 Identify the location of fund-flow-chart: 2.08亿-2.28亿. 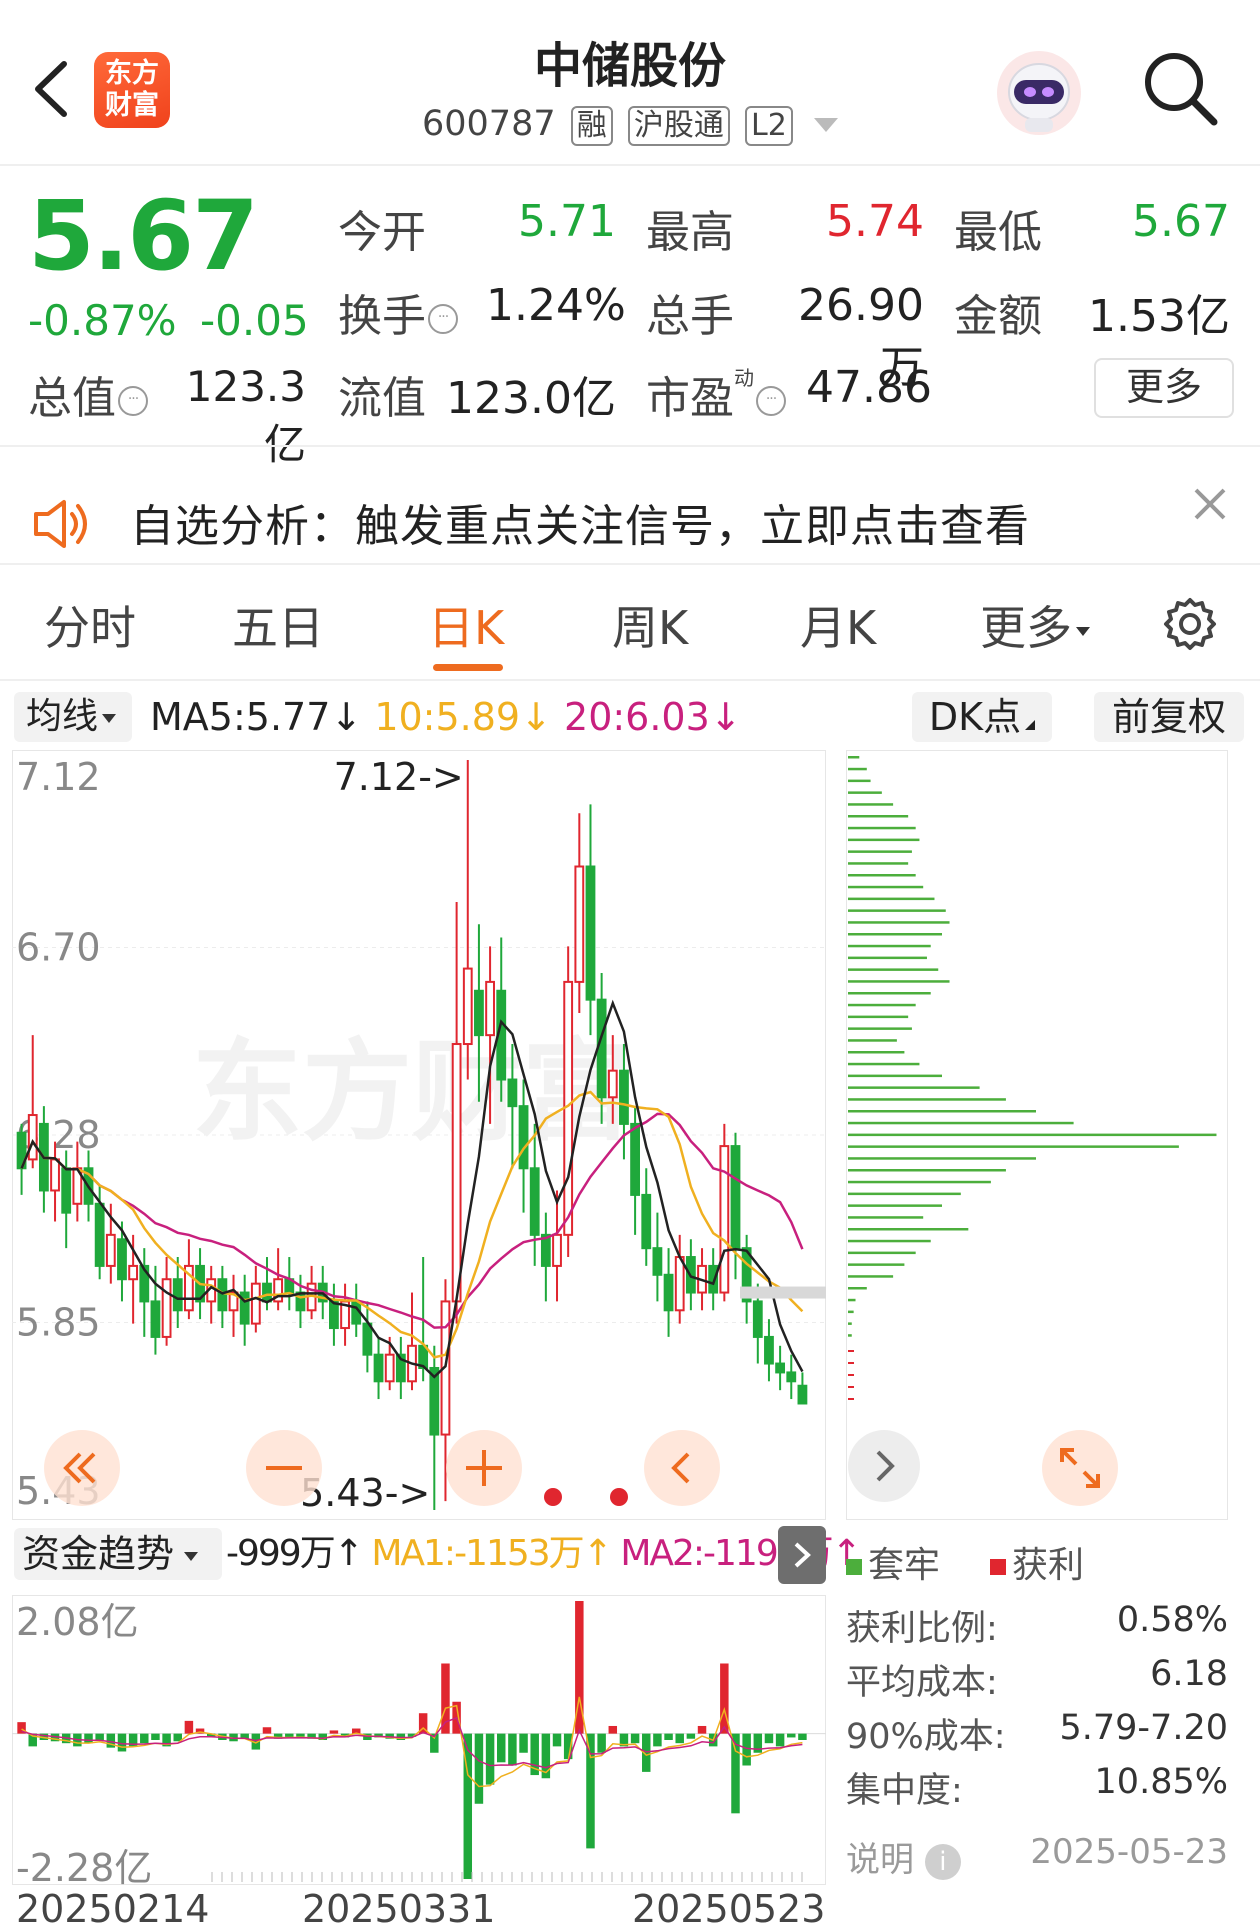
(419, 1740).